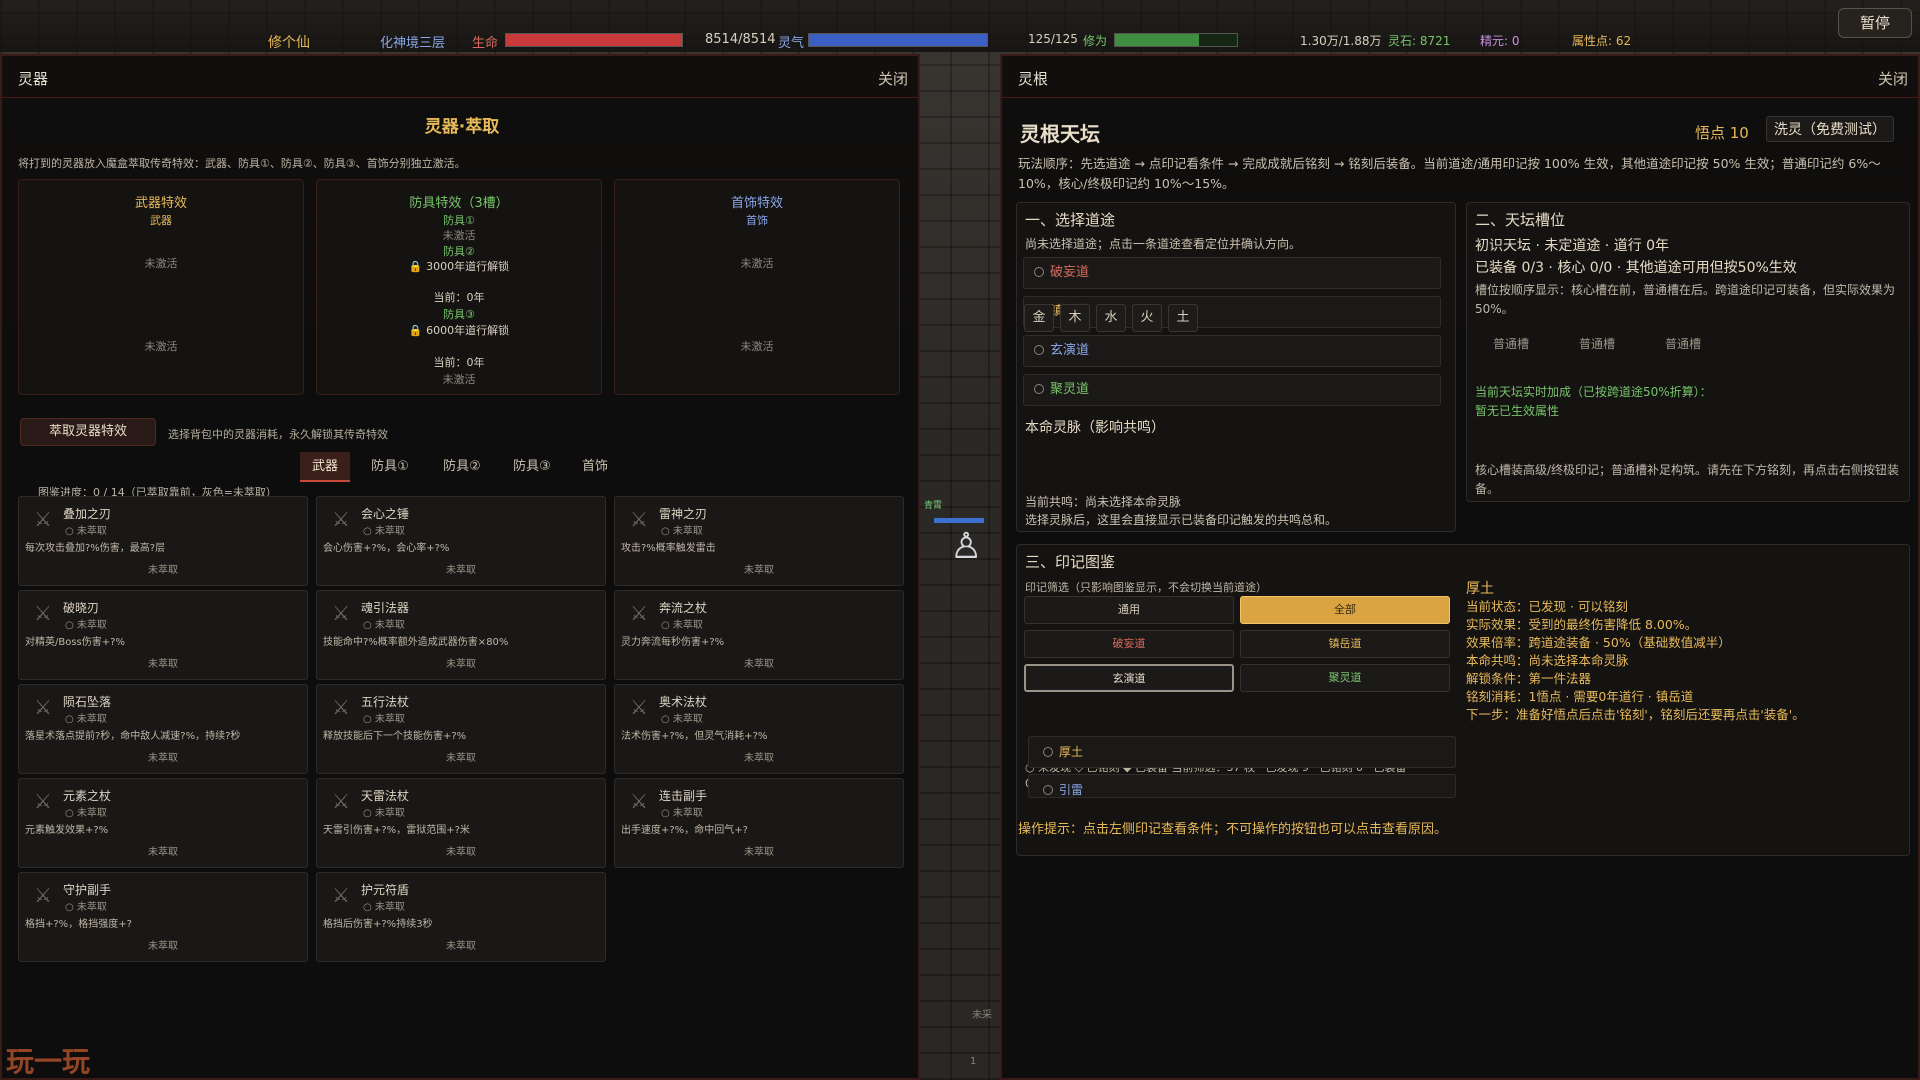 This screenshot has width=1920, height=1080. What do you see at coordinates (1597, 343) in the screenshot?
I see `normal-slot-2: 普通槽` at bounding box center [1597, 343].